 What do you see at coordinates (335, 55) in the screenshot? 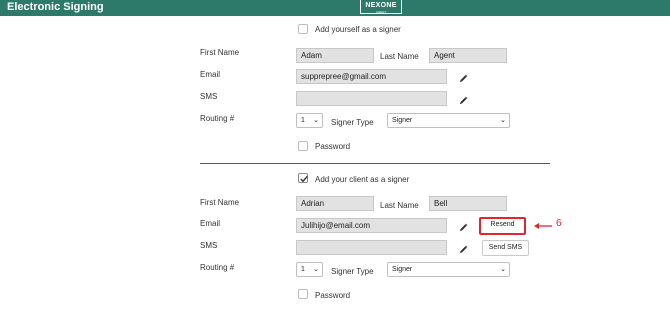
I see `agent-first-name-field: Adam` at bounding box center [335, 55].